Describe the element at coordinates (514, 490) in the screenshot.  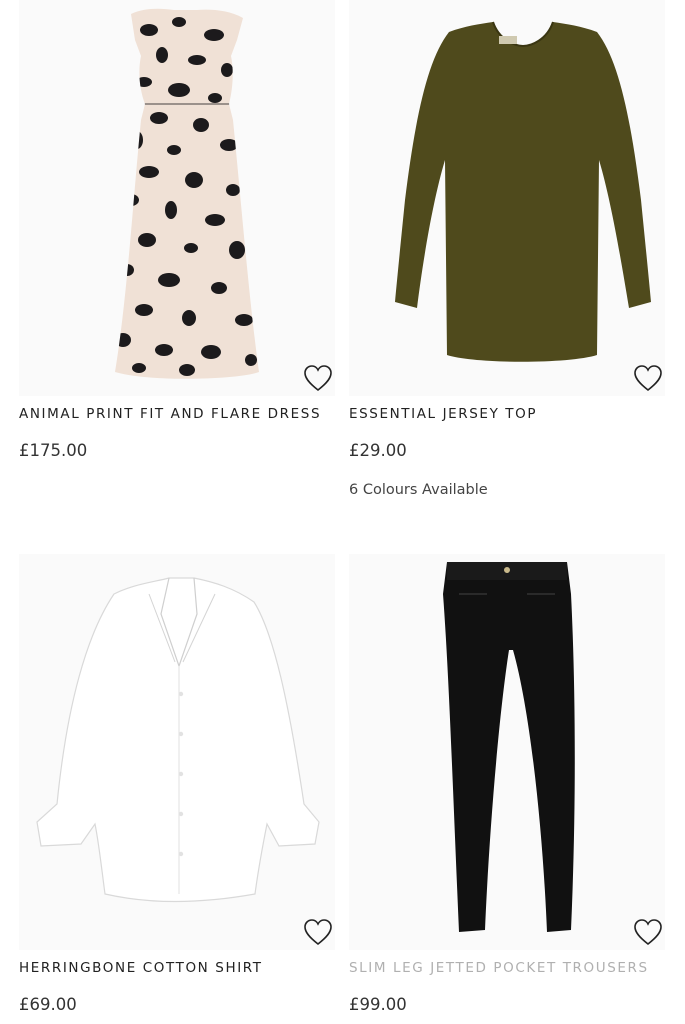
I see `colours-available: 6 Colours Available` at that location.